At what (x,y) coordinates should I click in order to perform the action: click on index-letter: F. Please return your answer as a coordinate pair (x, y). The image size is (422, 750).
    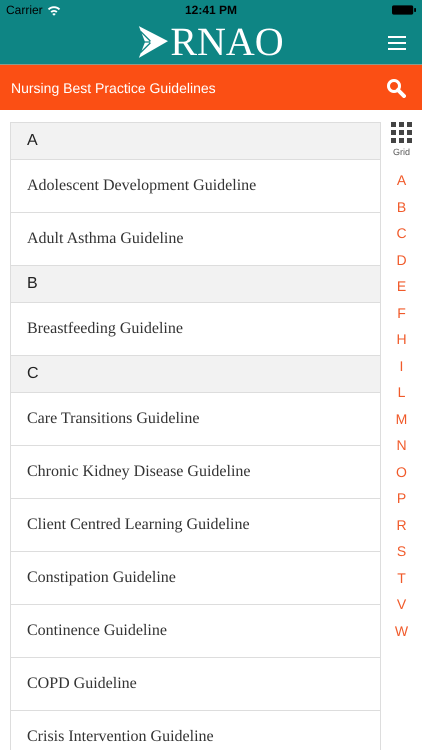
    Looking at the image, I should click on (401, 313).